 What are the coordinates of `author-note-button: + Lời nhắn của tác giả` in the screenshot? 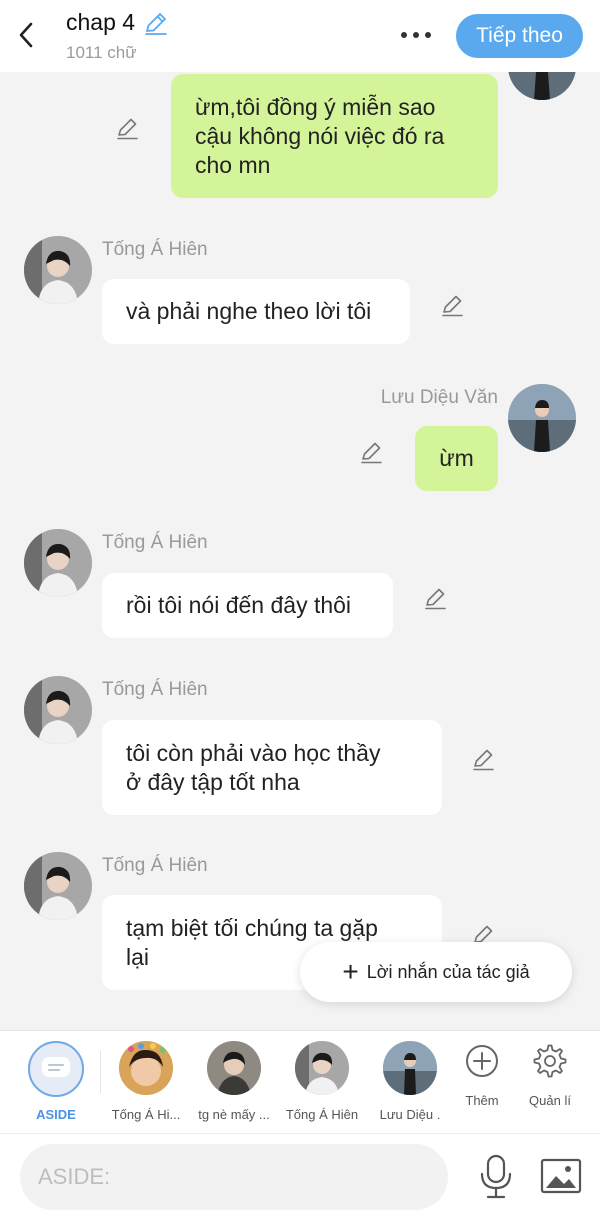 It's located at (436, 972).